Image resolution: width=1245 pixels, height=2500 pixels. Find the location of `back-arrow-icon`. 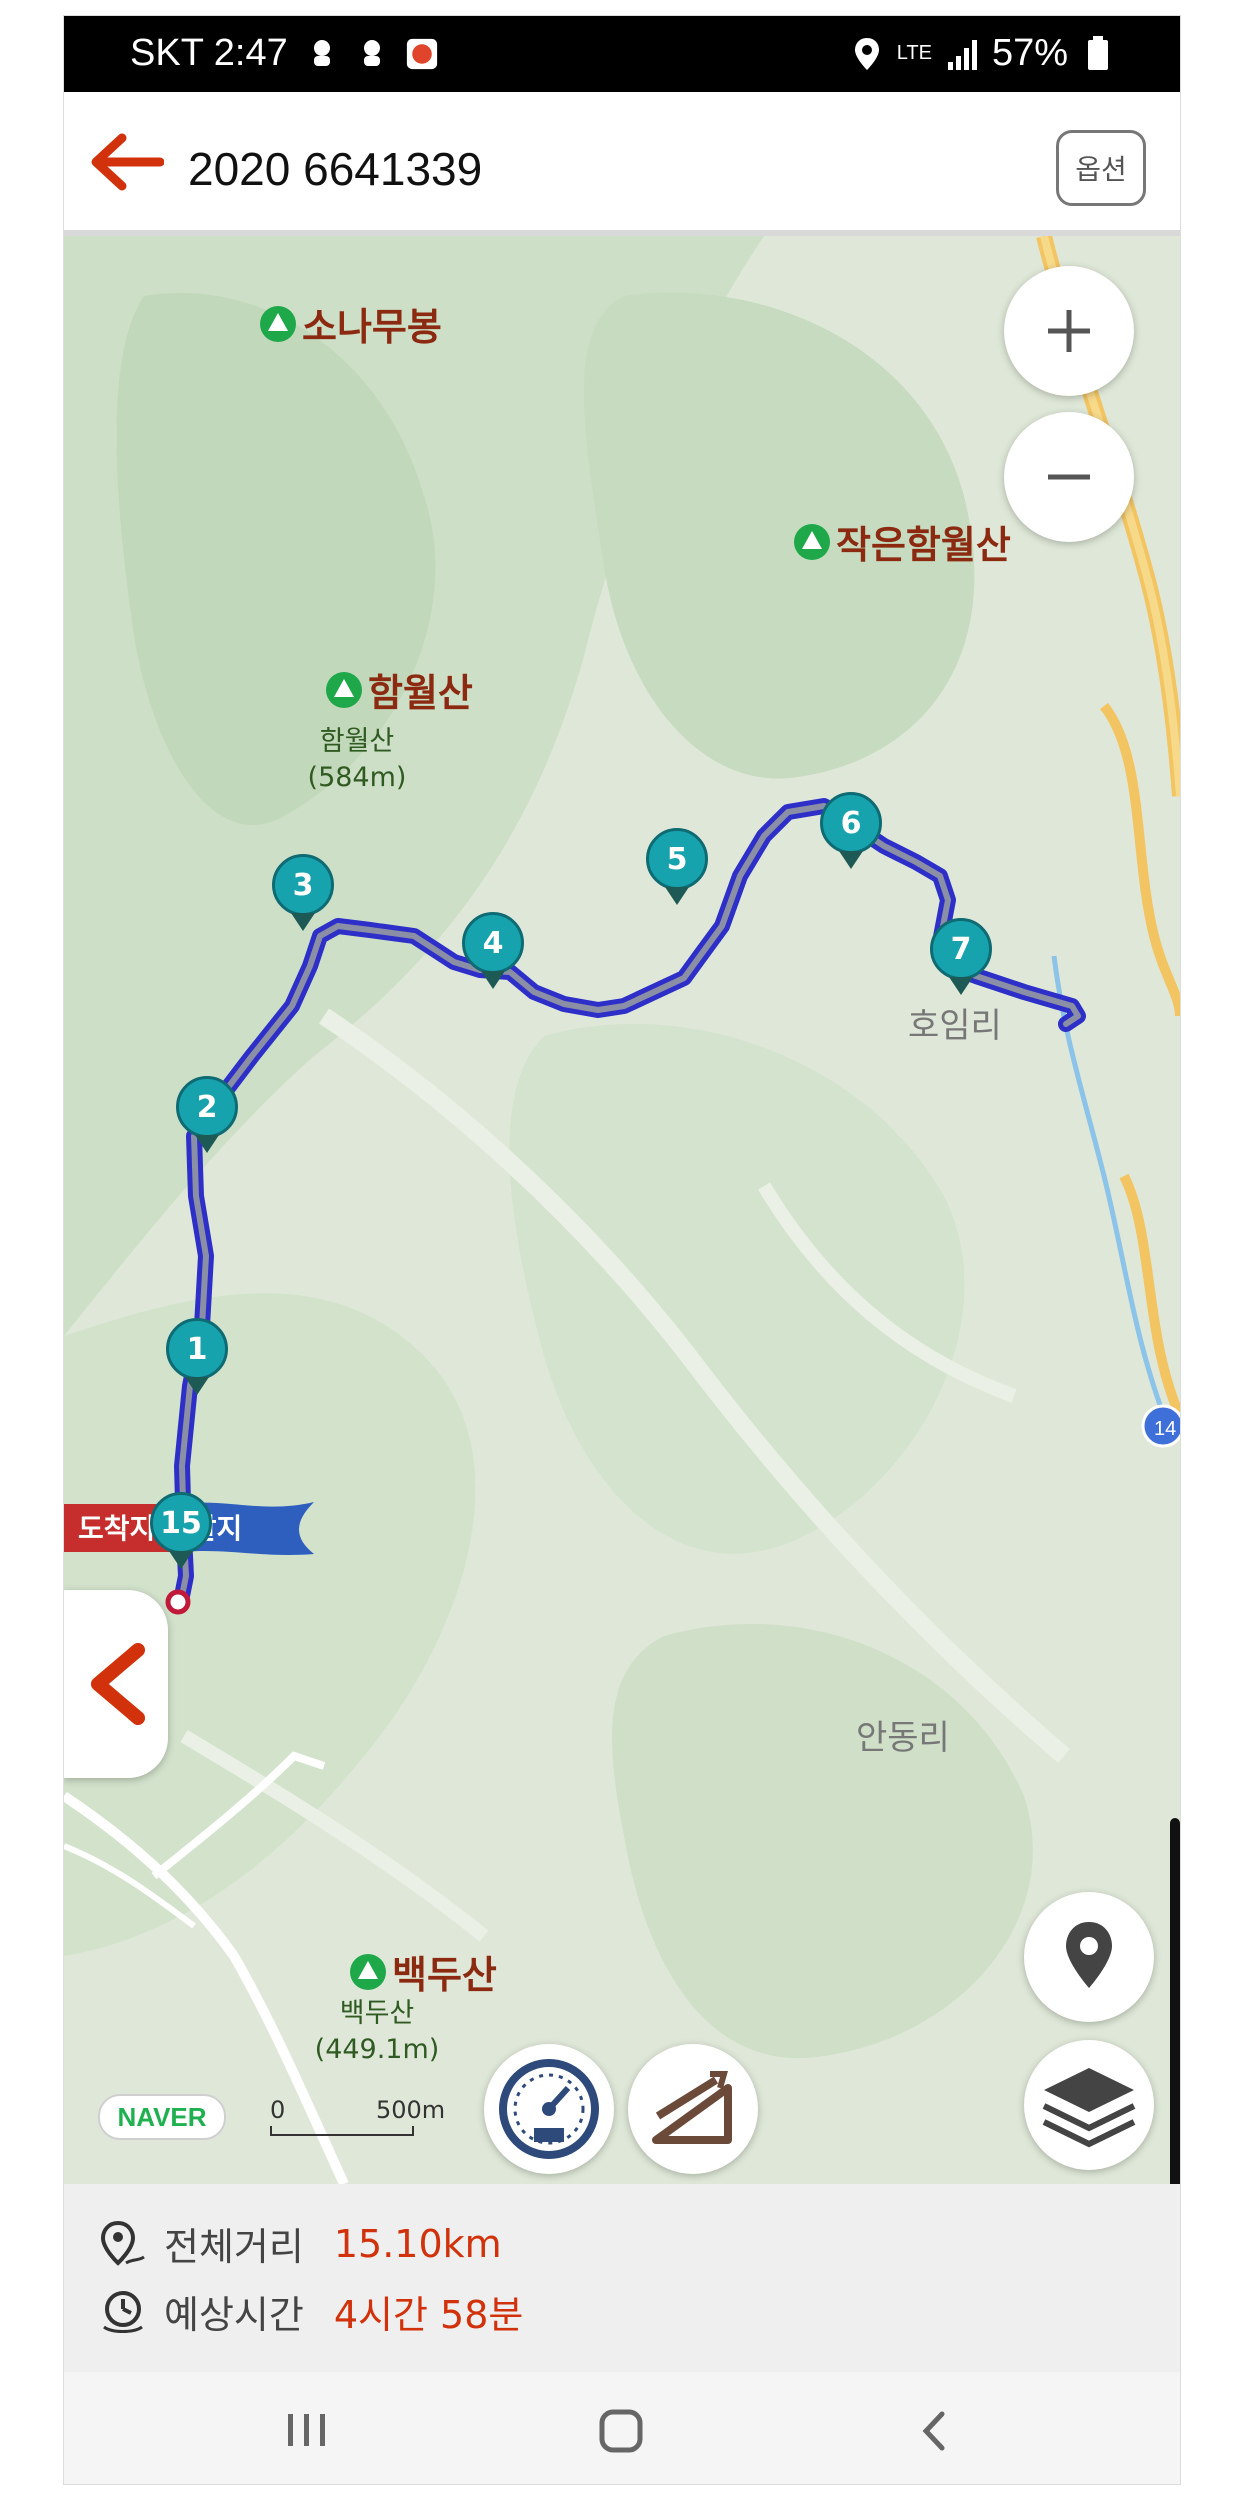

back-arrow-icon is located at coordinates (126, 162).